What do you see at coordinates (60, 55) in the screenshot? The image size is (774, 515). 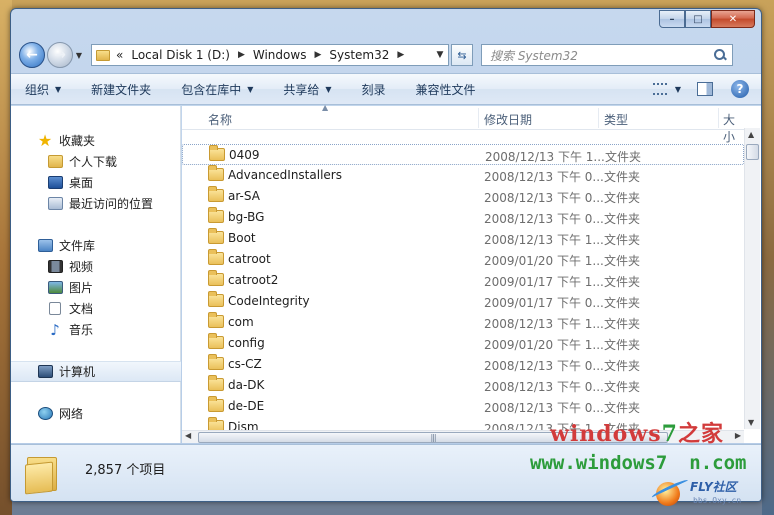 I see `forward-button: →` at bounding box center [60, 55].